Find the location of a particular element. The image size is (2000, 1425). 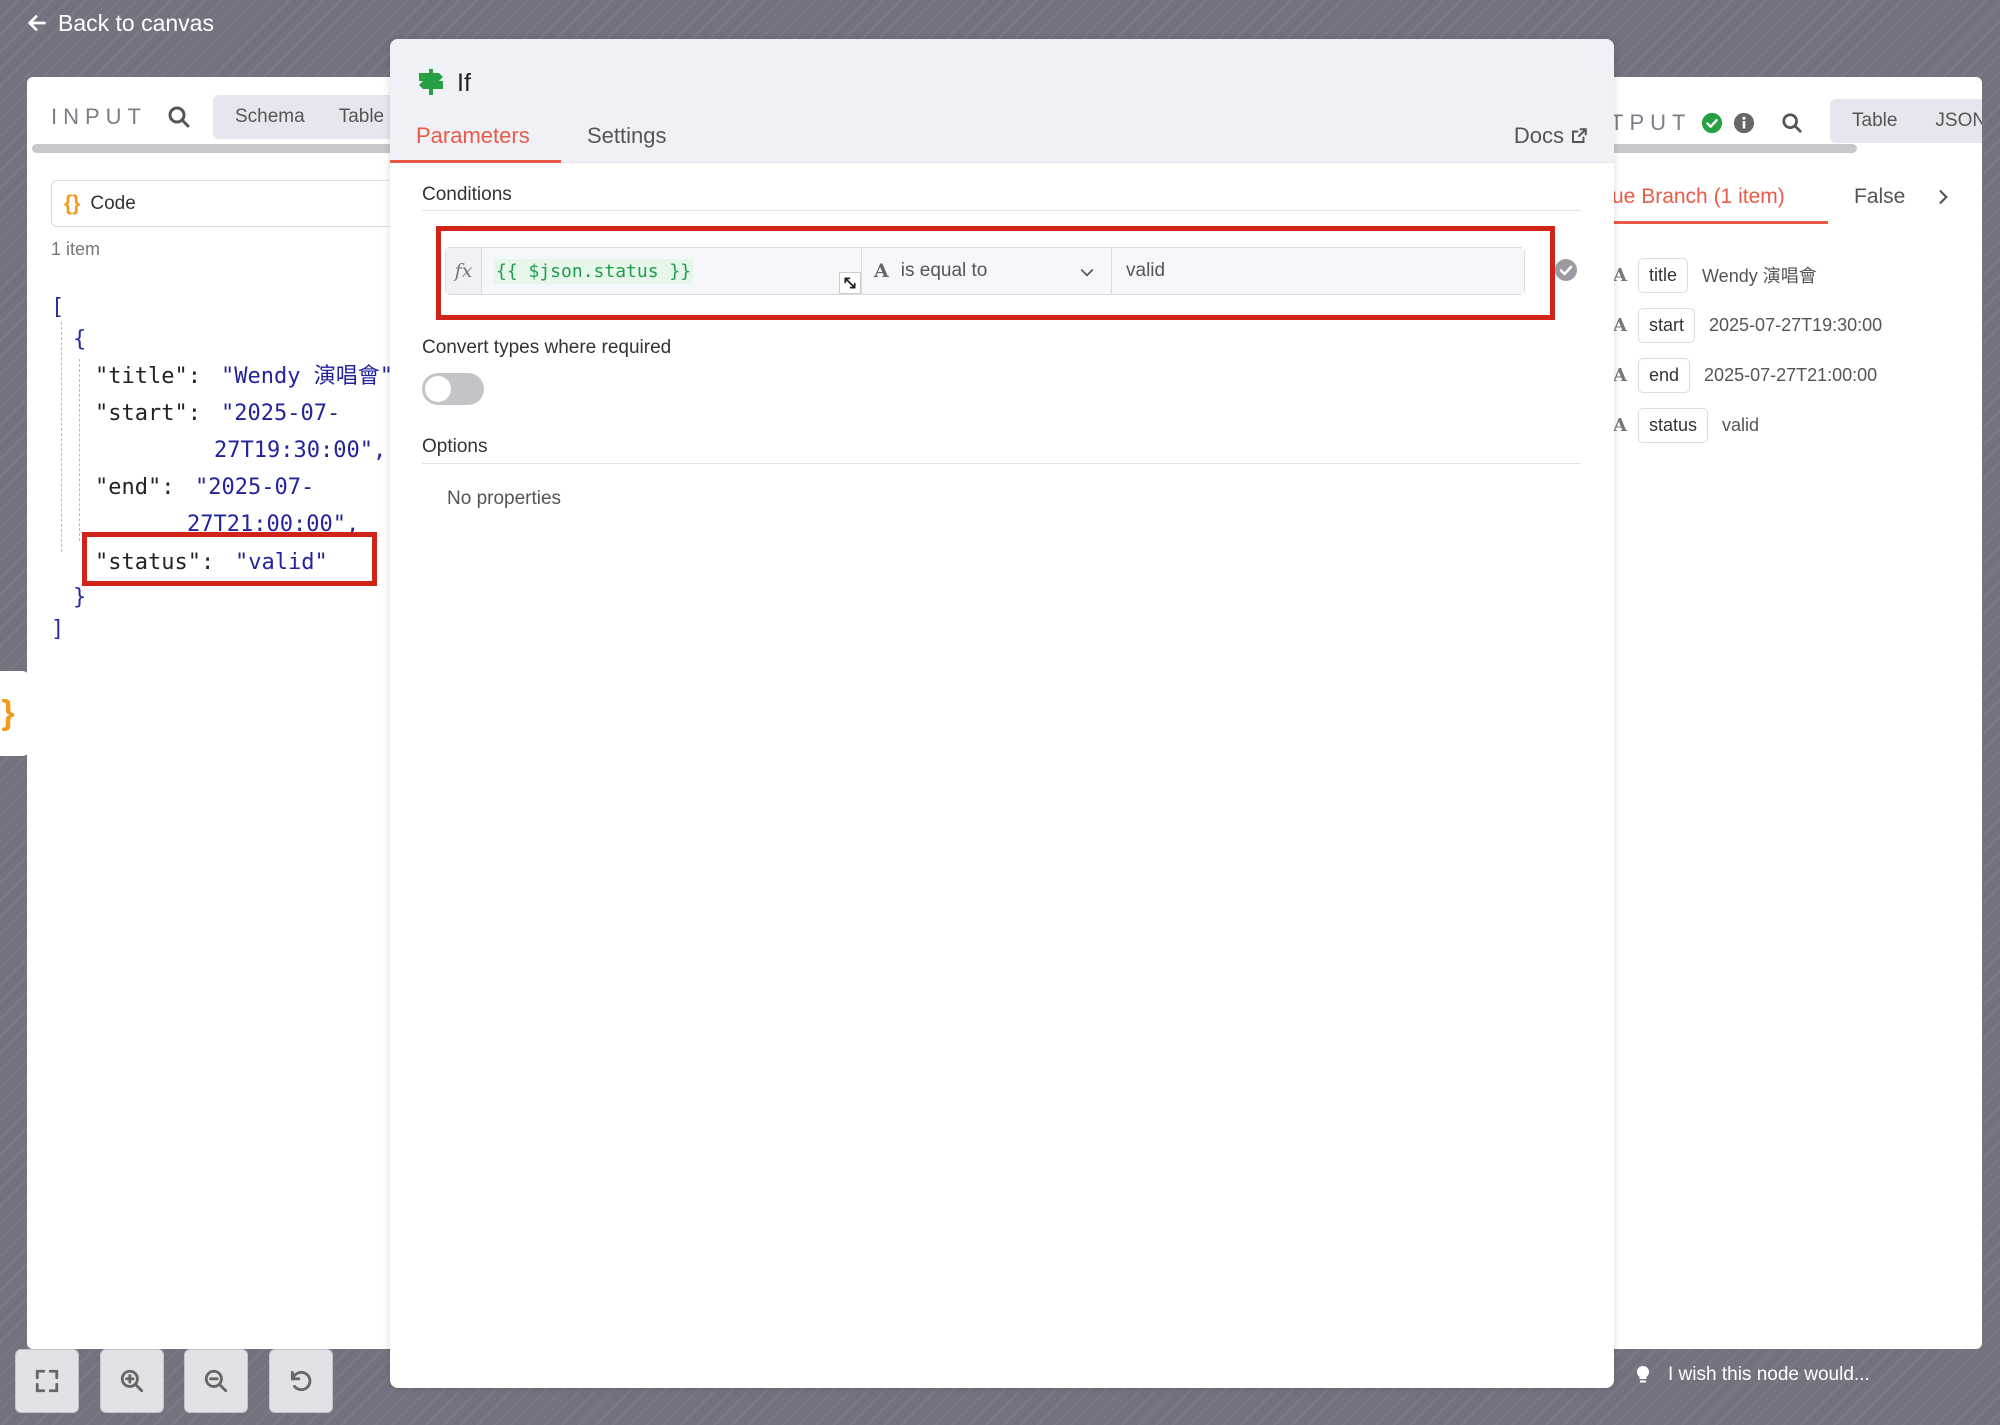

undo-icon is located at coordinates (301, 1381).